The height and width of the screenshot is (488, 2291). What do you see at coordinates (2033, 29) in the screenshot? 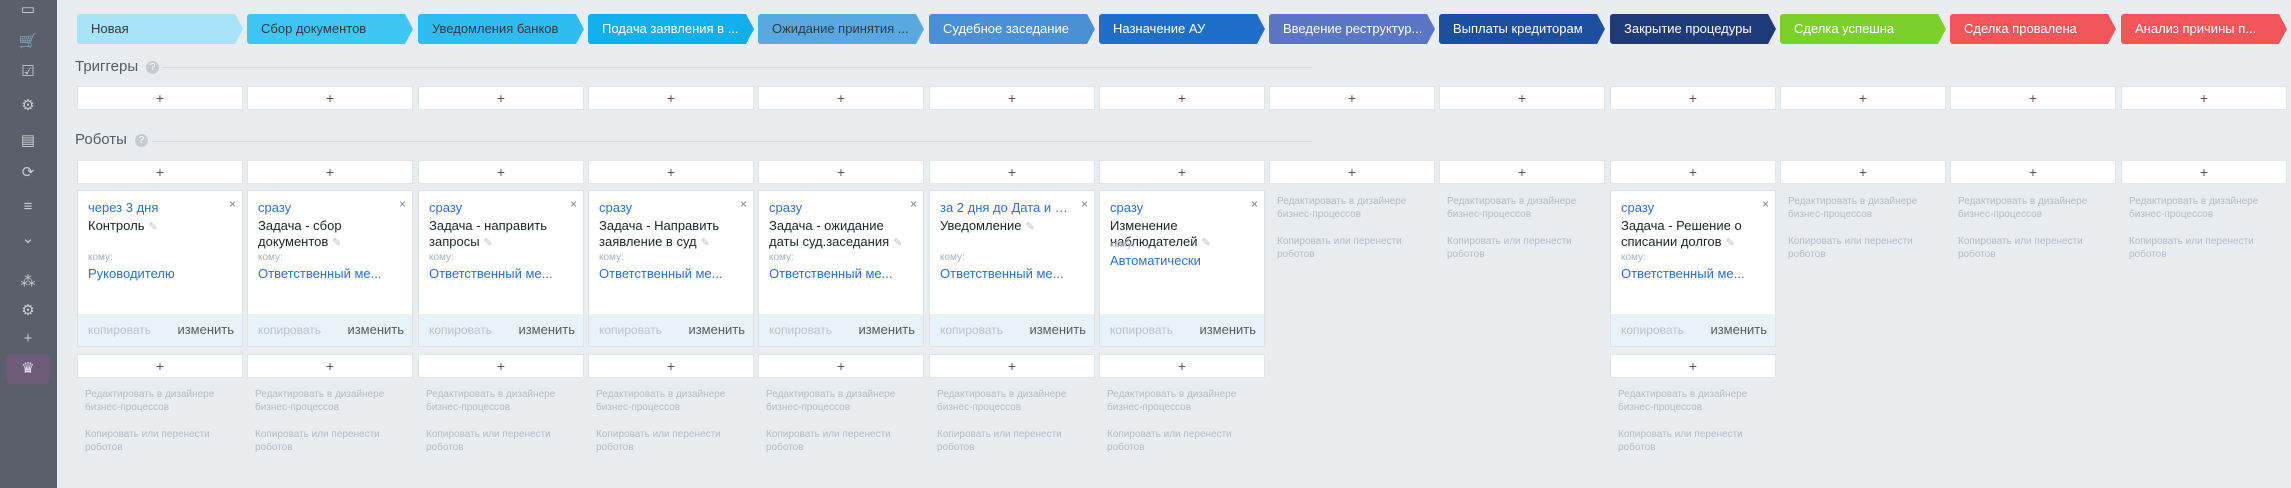
I see `stage-tab: Сделка провалена` at bounding box center [2033, 29].